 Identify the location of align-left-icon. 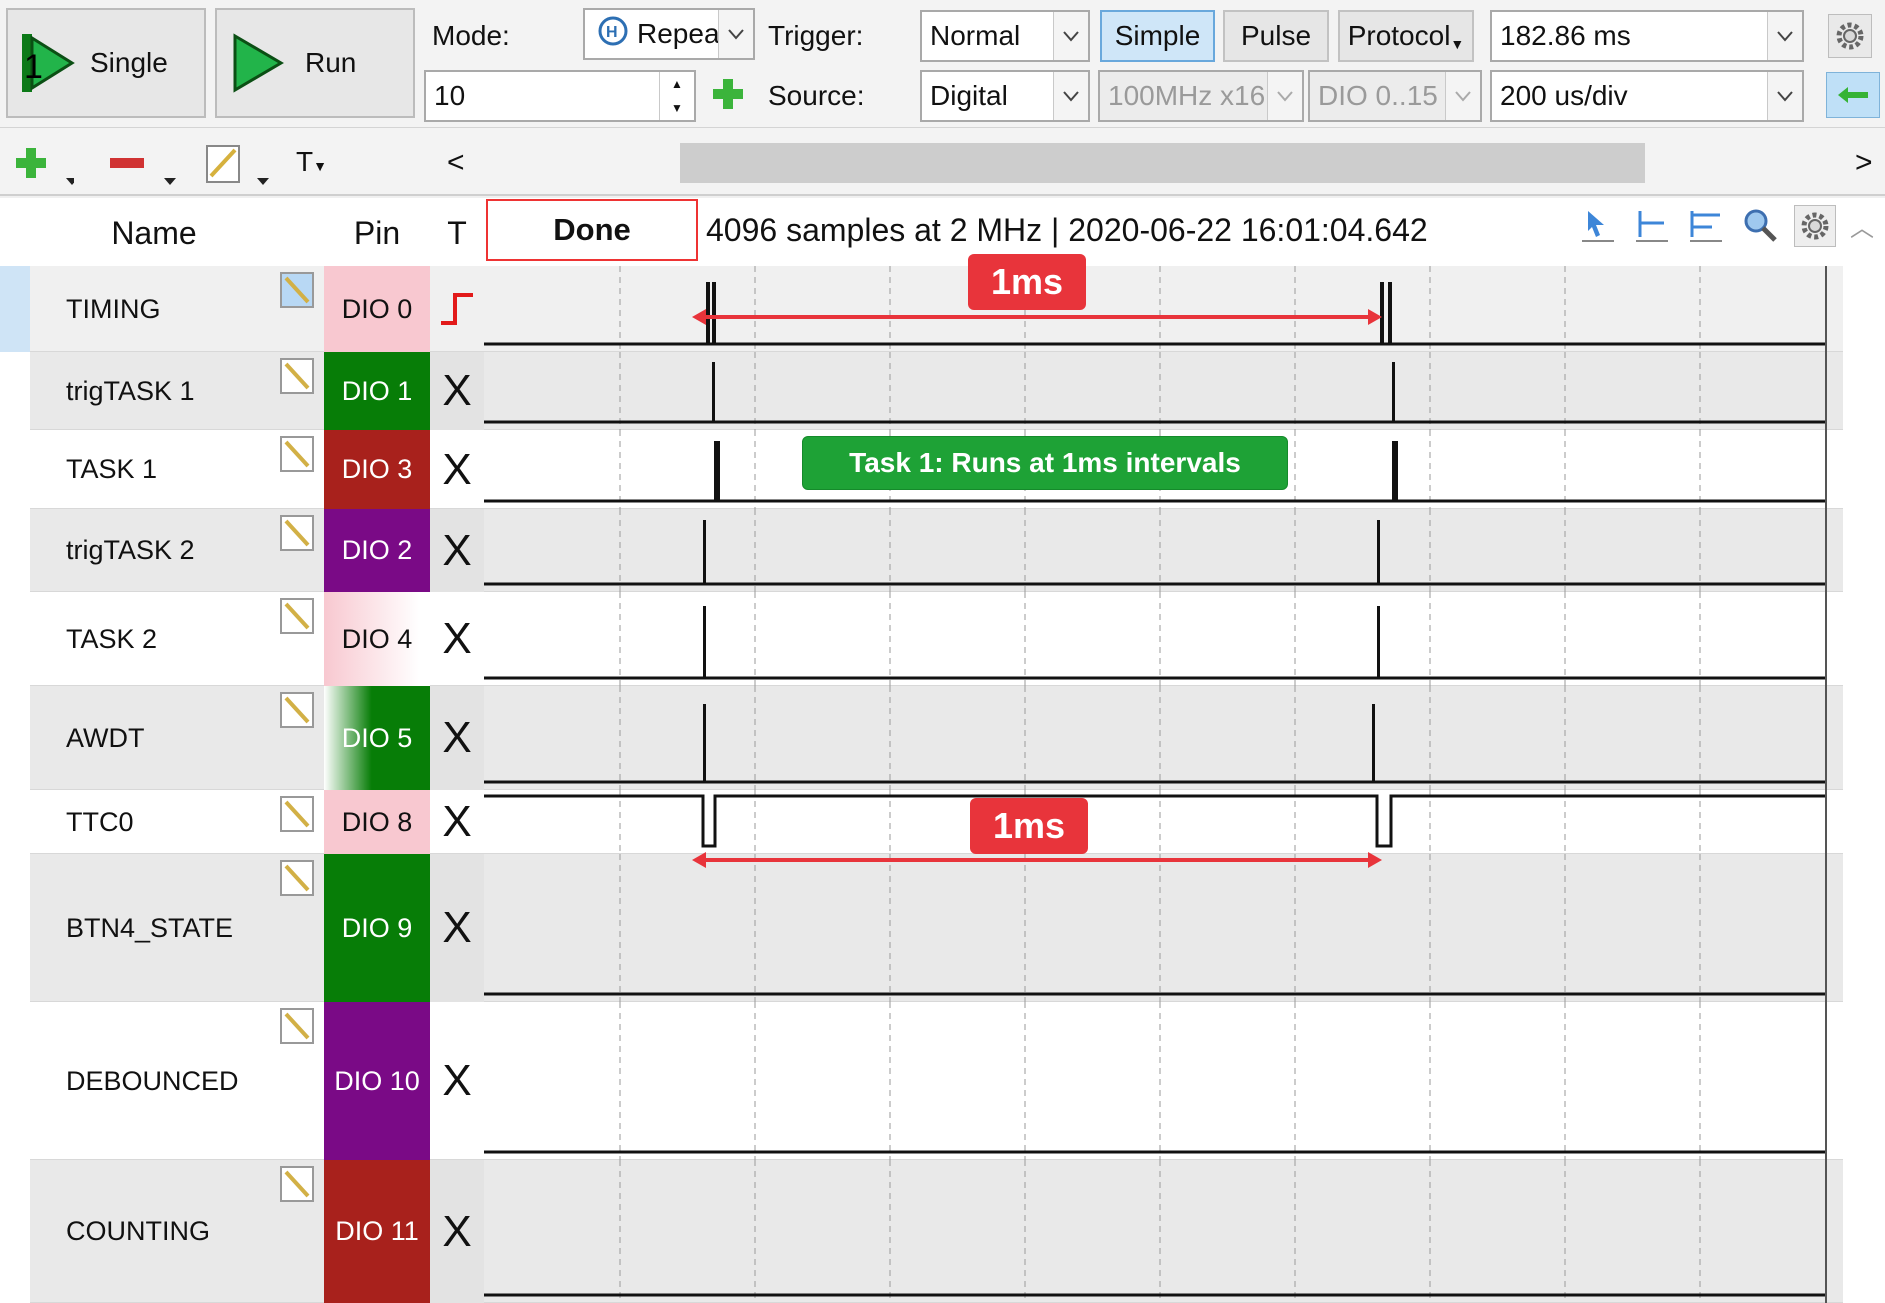
(1652, 225).